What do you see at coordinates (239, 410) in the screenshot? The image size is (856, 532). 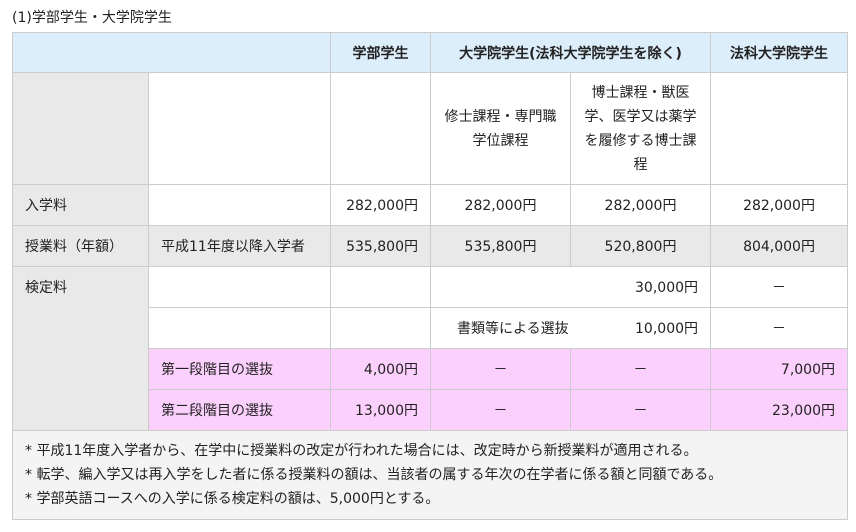 I see `stage2-label: 第二段階目の選抜` at bounding box center [239, 410].